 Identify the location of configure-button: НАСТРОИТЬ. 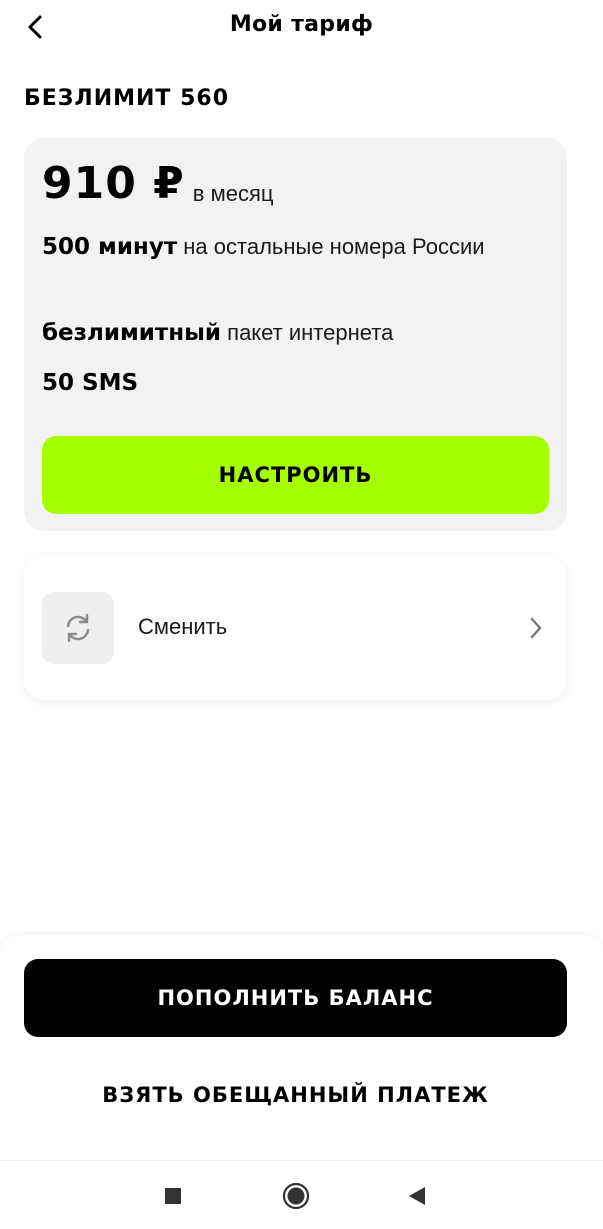
(295, 475).